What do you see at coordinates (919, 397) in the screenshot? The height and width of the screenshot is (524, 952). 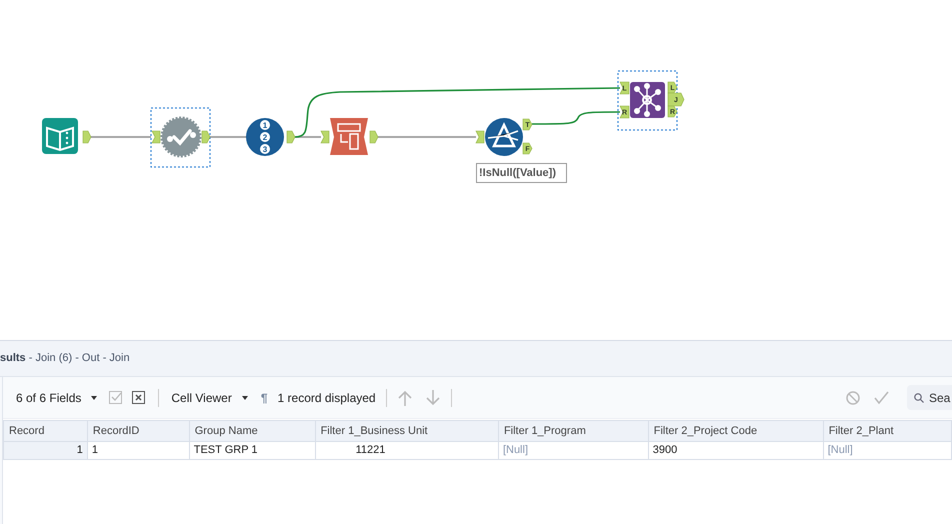 I see `search-icon` at bounding box center [919, 397].